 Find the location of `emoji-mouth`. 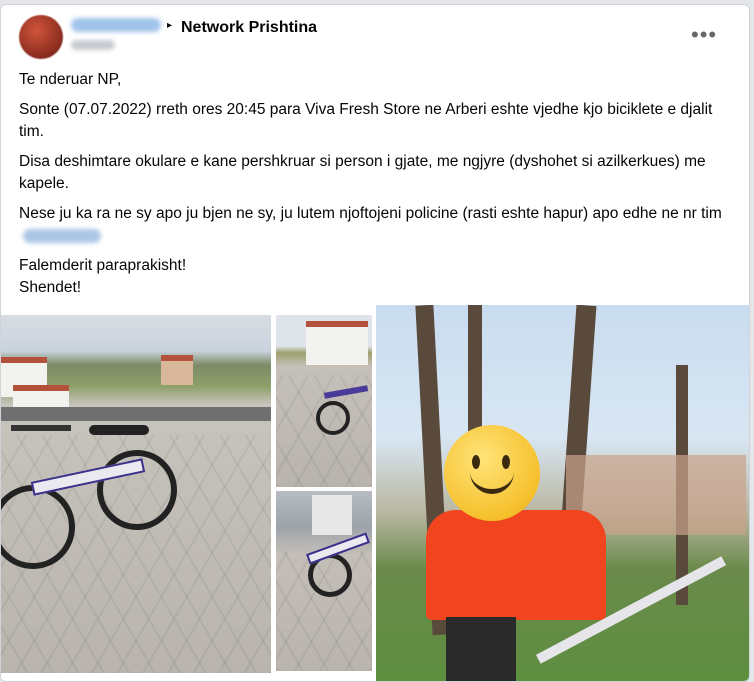

emoji-mouth is located at coordinates (492, 481).